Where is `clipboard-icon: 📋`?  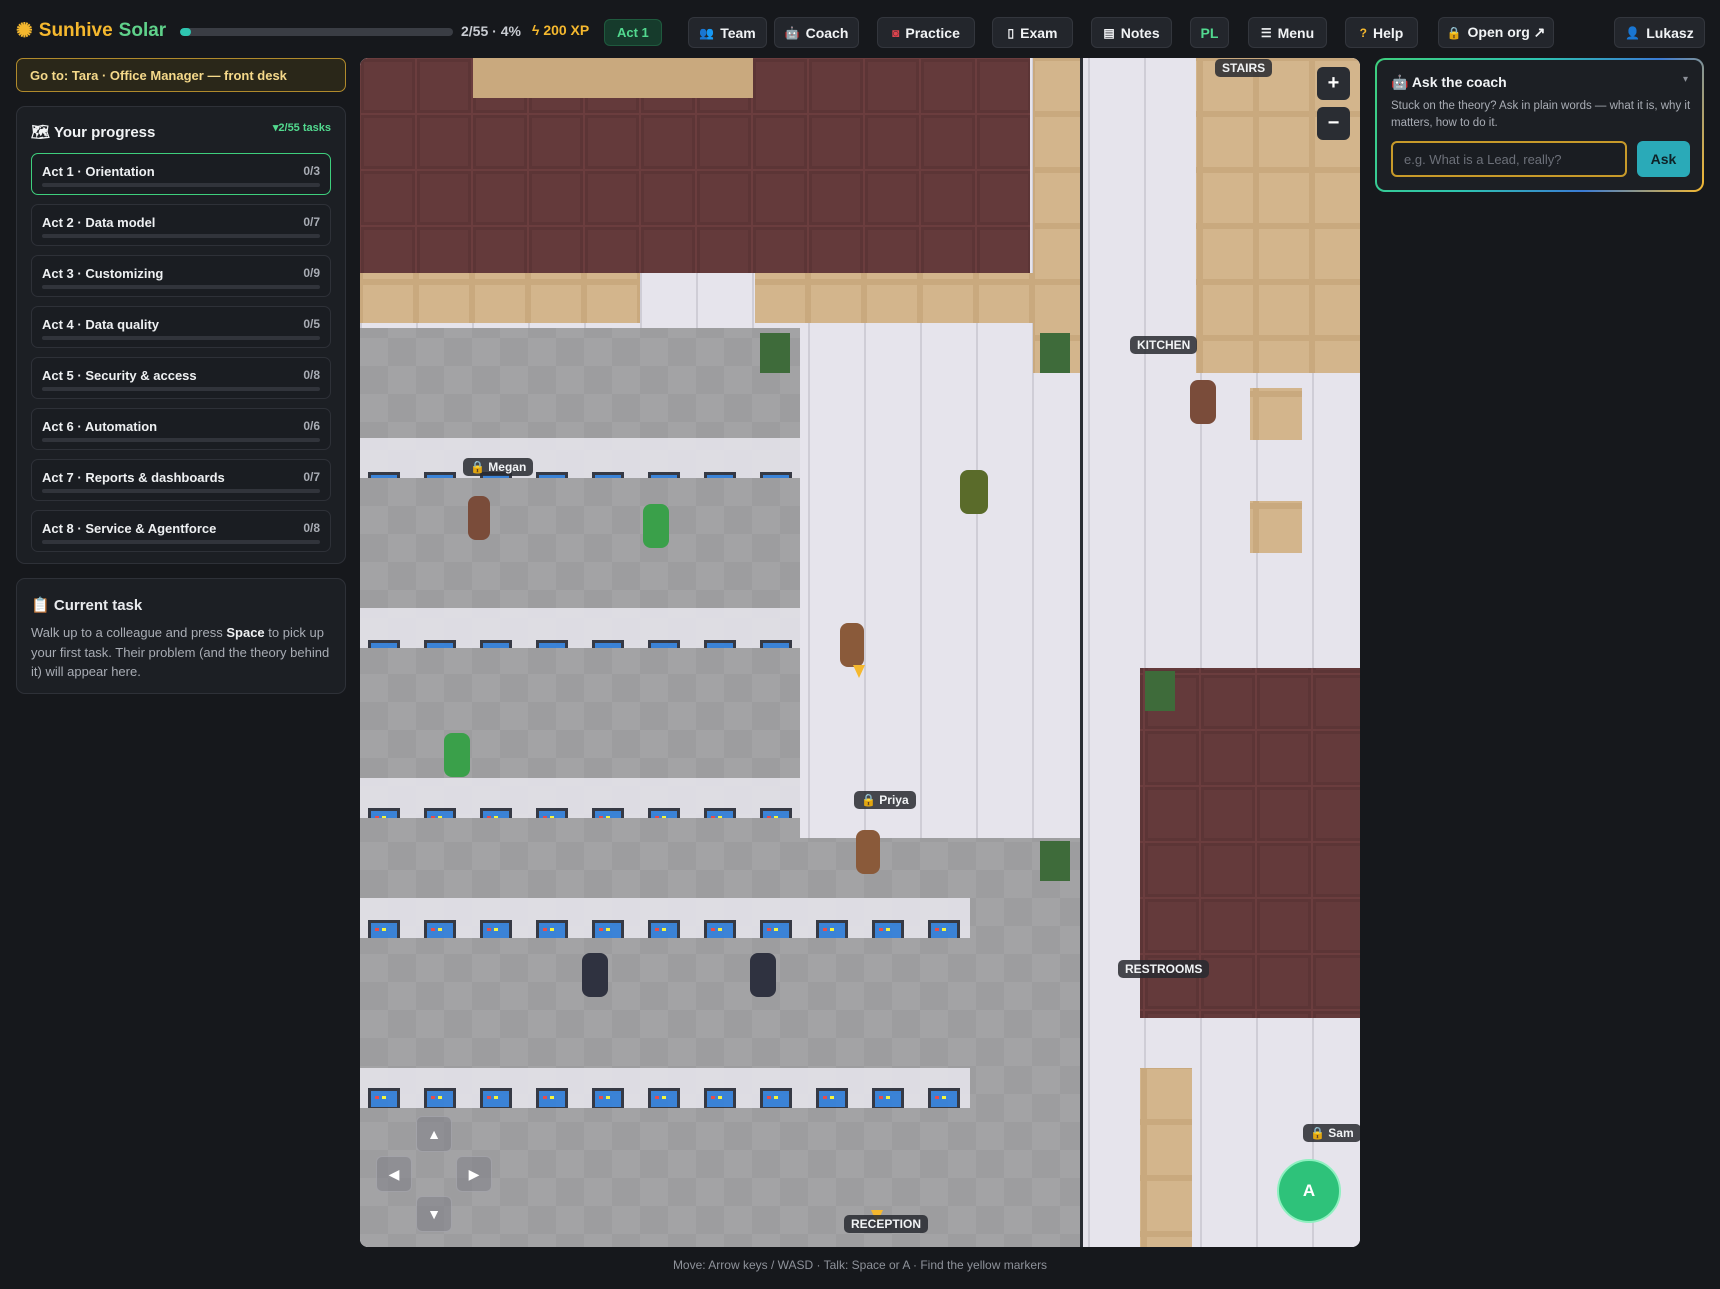
clipboard-icon: 📋 is located at coordinates (40, 605).